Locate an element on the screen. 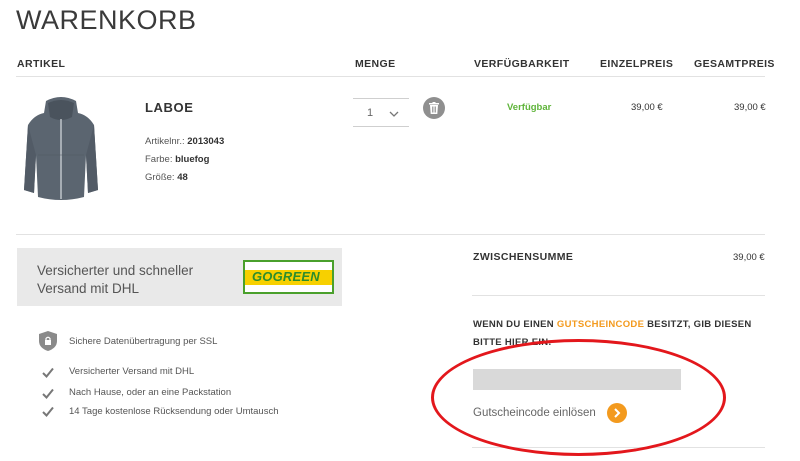  header-artikel: ARTIKEL is located at coordinates (41, 64).